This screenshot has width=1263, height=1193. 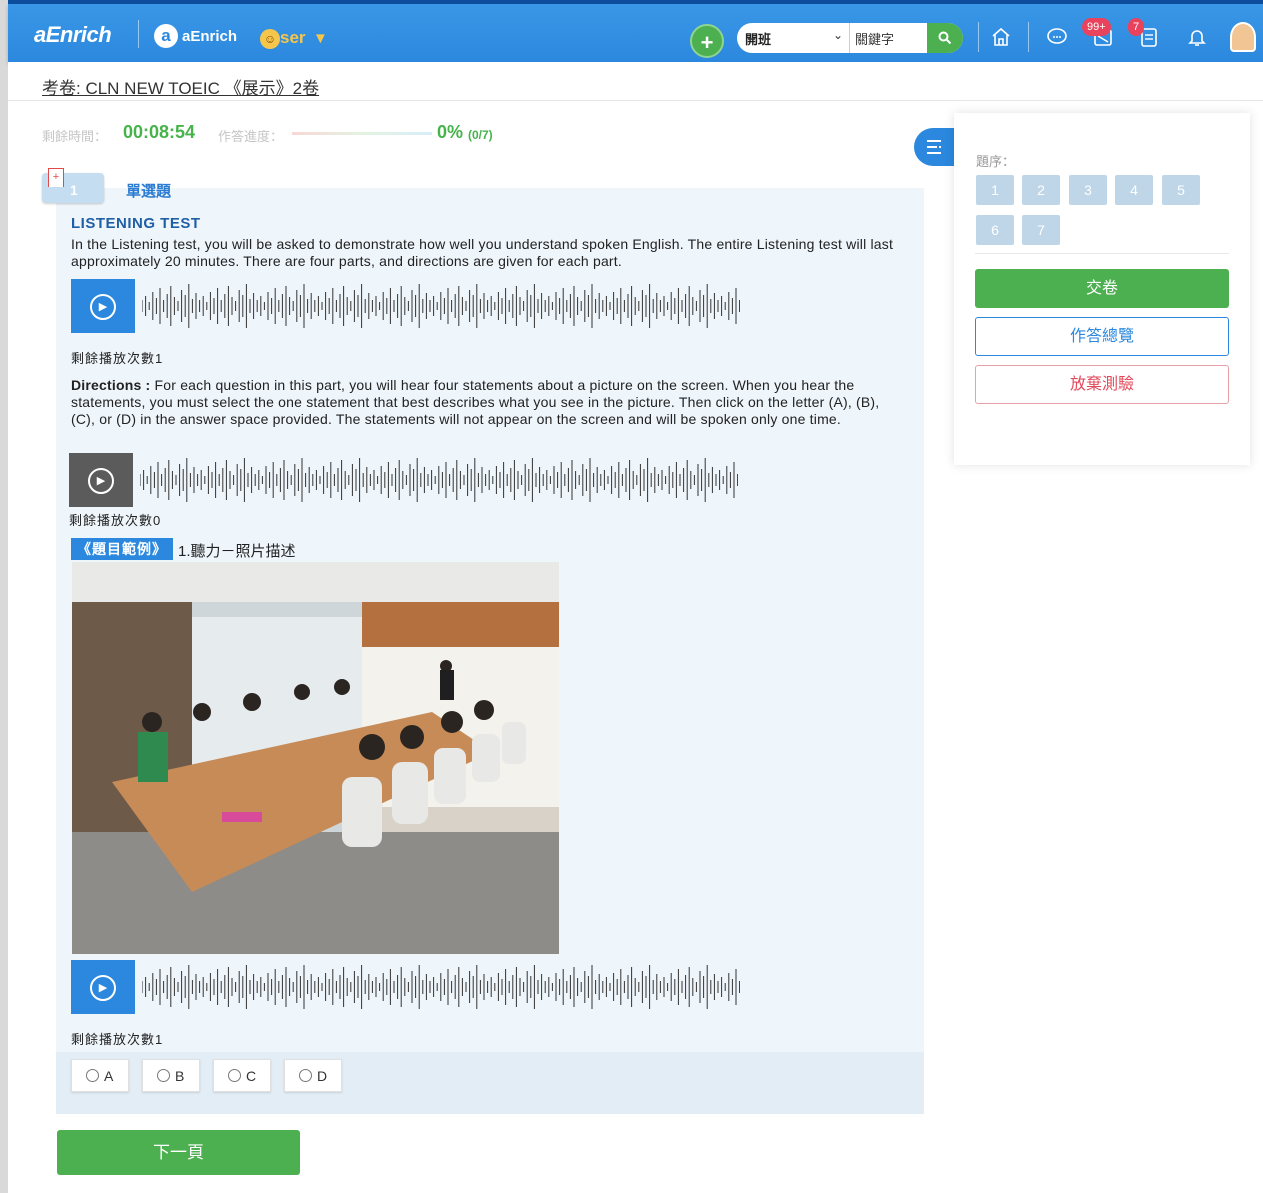 What do you see at coordinates (56, 177) in the screenshot?
I see `bookmark-icon: +` at bounding box center [56, 177].